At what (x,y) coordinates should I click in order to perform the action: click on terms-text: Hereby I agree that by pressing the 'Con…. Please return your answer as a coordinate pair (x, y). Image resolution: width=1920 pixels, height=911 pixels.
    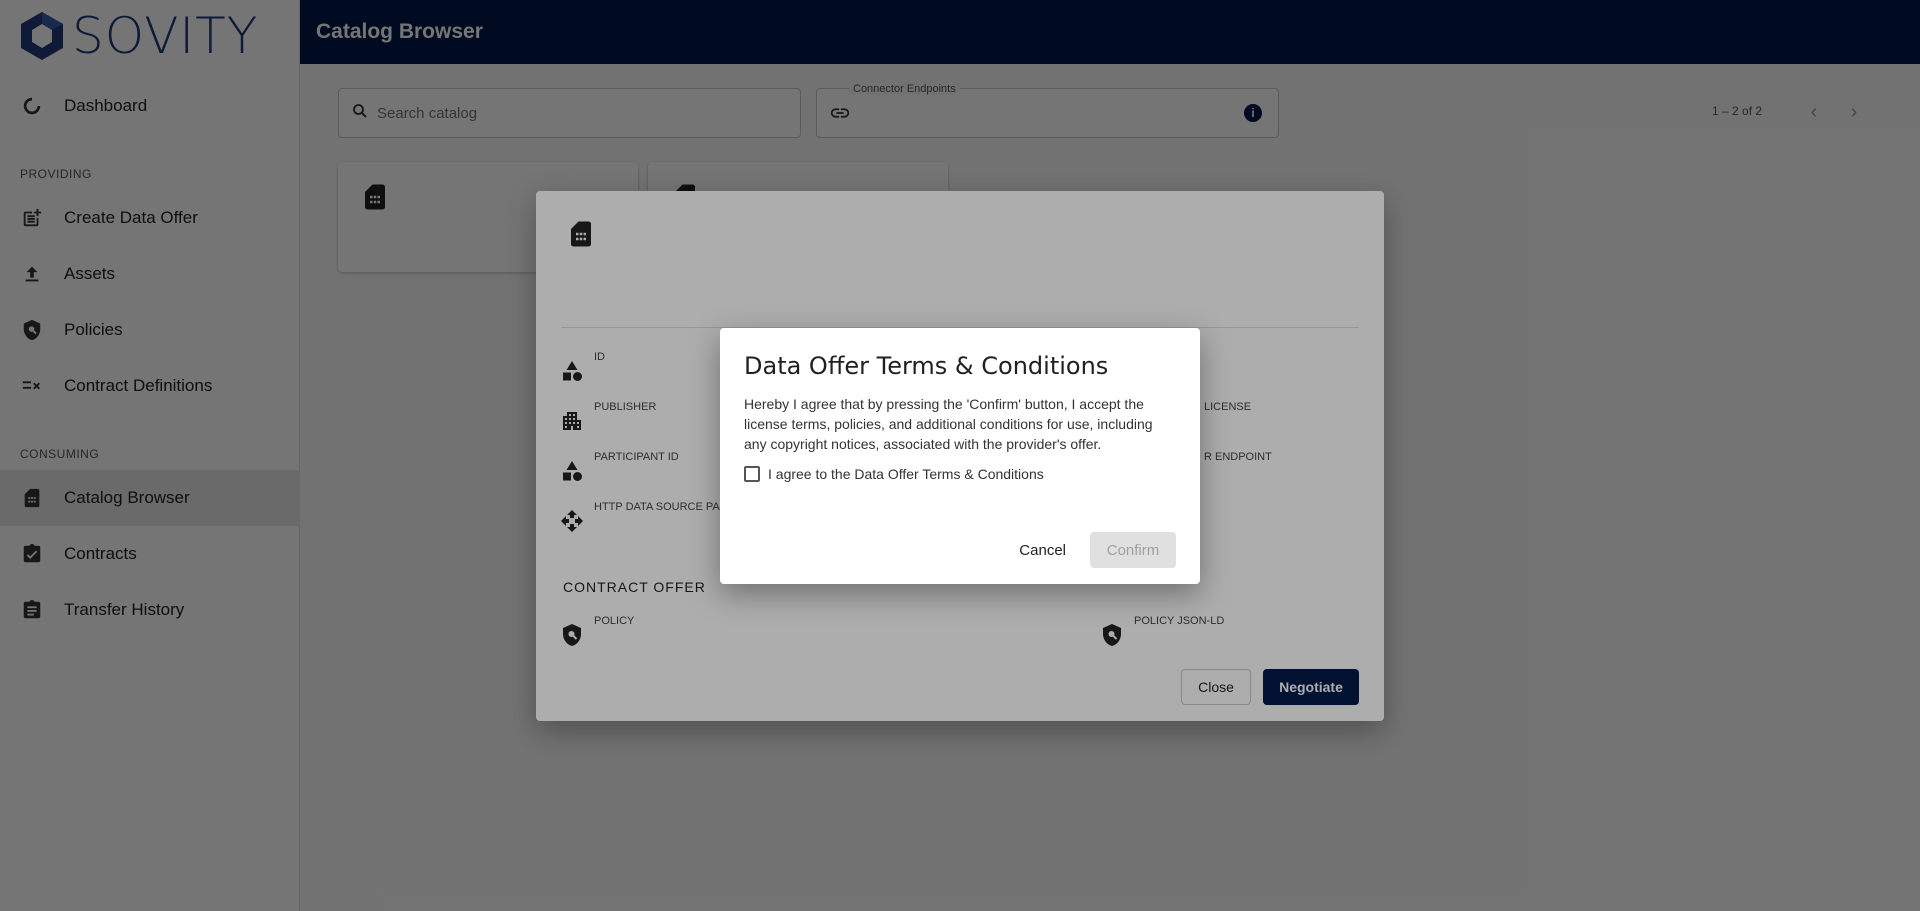
    Looking at the image, I should click on (948, 424).